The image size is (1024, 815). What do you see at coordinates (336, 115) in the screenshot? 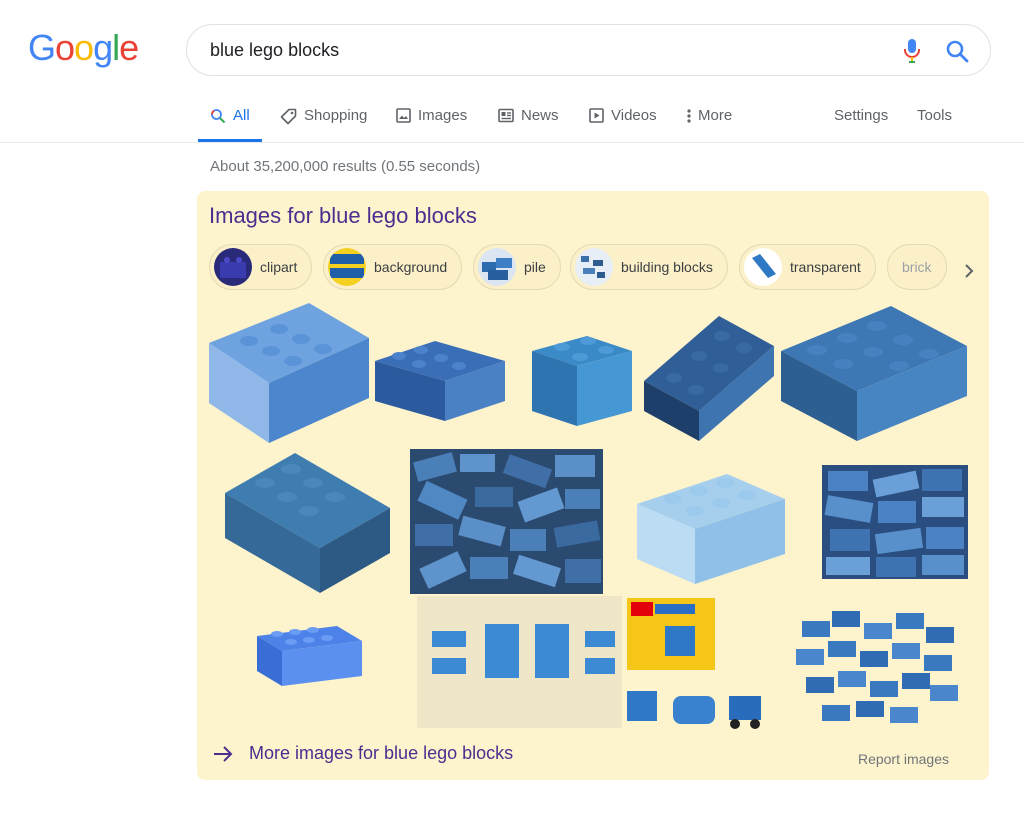
I see `tab-label: Shopping` at bounding box center [336, 115].